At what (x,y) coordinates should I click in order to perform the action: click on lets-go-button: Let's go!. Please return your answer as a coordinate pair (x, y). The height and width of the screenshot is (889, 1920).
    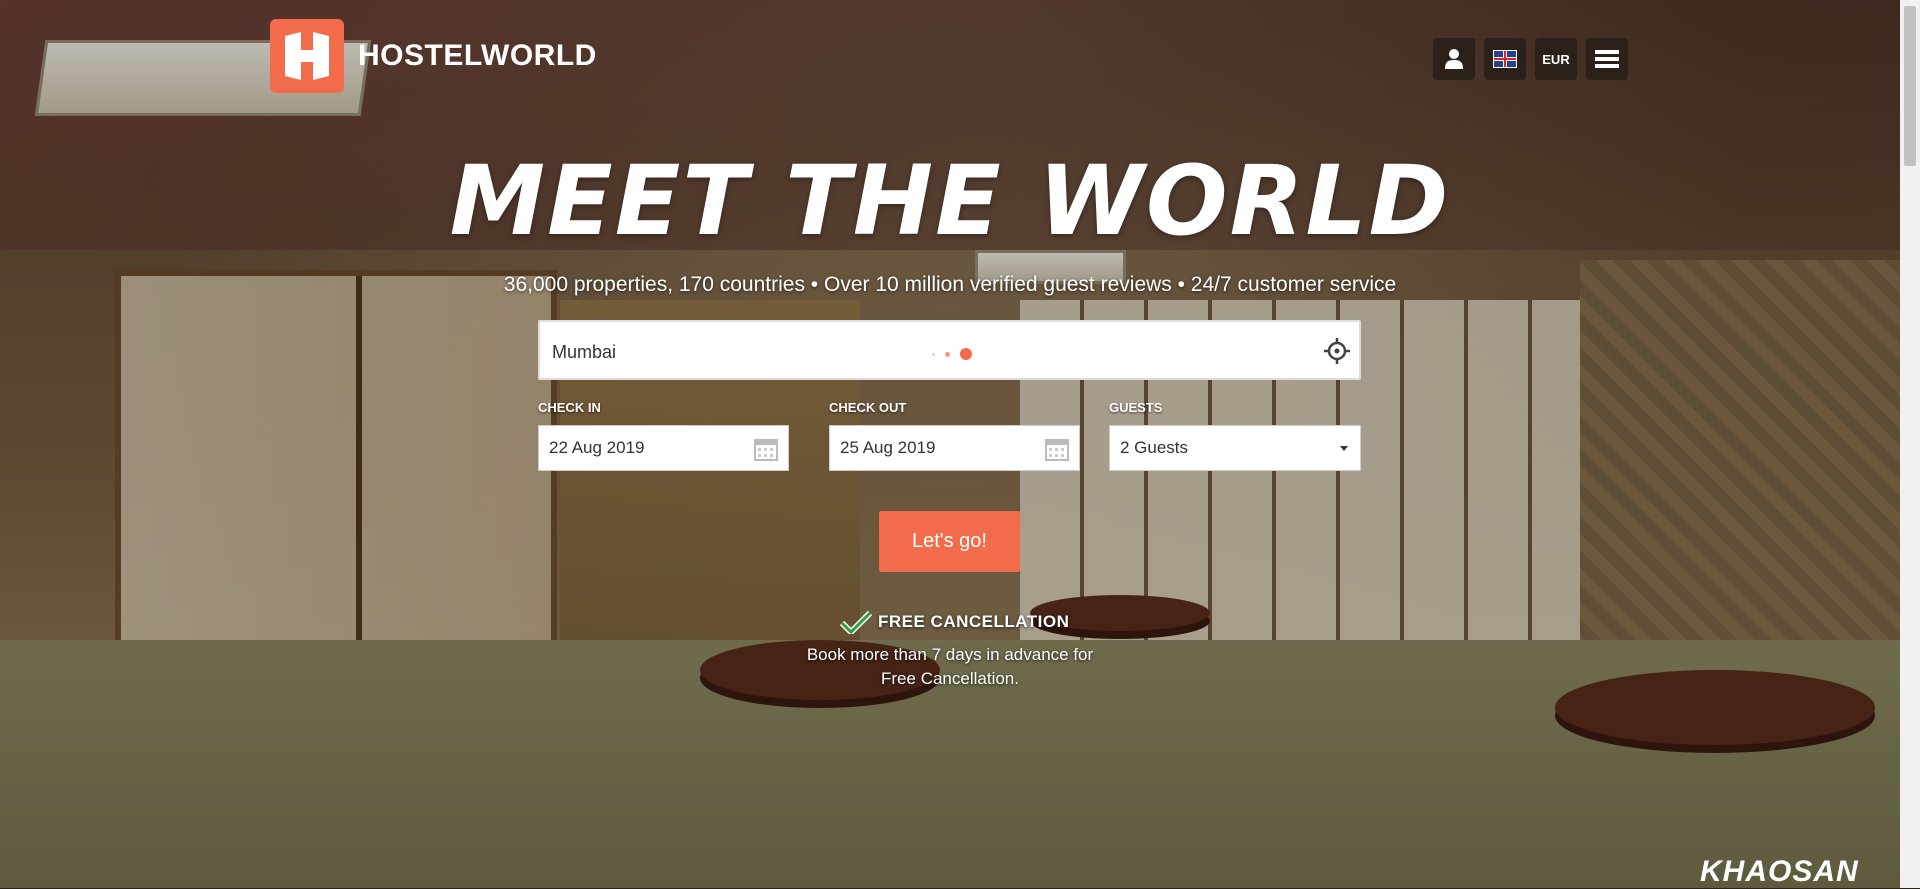
    Looking at the image, I should click on (949, 541).